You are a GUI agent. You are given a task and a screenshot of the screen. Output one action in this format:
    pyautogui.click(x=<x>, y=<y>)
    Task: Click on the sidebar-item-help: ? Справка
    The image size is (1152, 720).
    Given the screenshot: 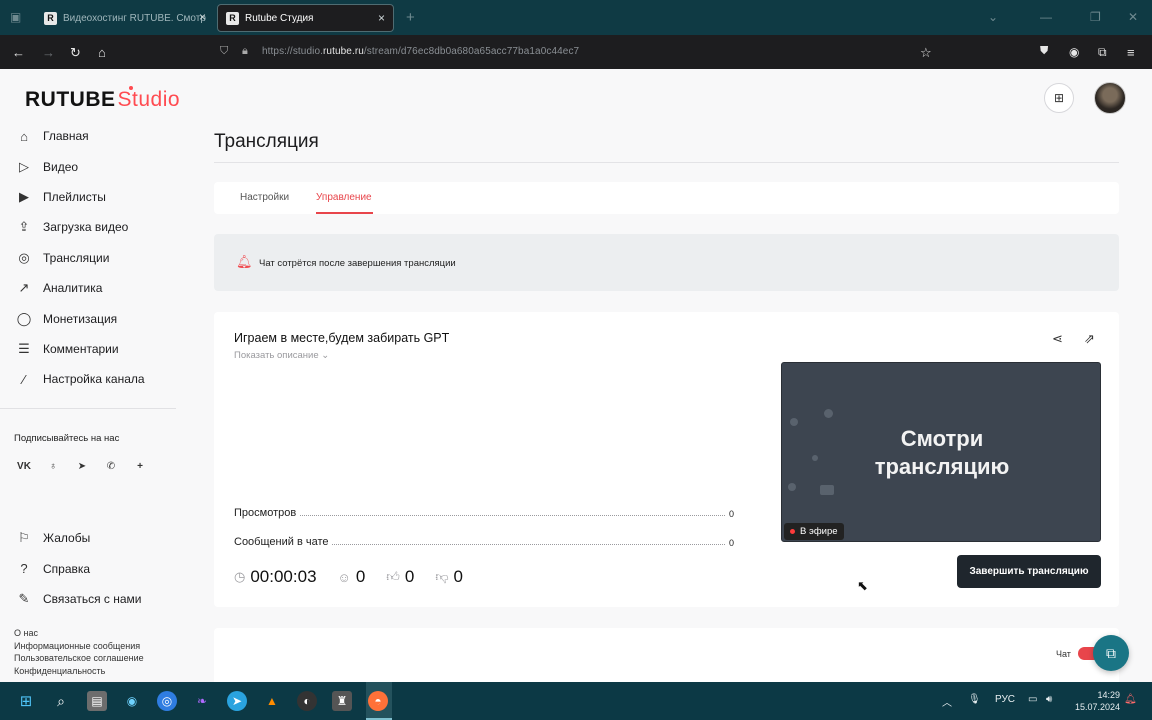 What is the action you would take?
    pyautogui.click(x=90, y=568)
    